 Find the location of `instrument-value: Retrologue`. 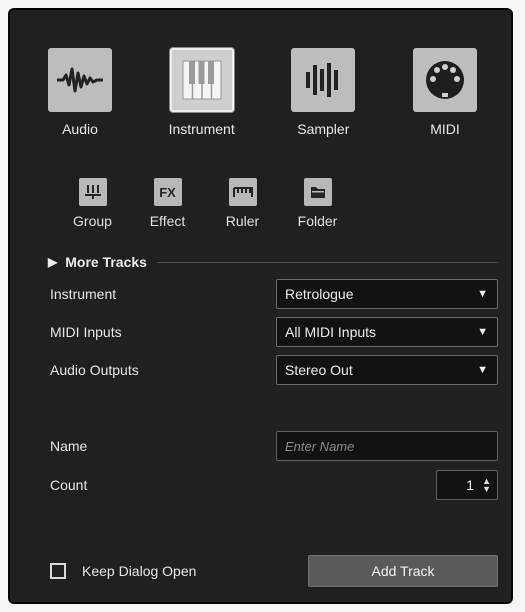

instrument-value: Retrologue is located at coordinates (319, 294).